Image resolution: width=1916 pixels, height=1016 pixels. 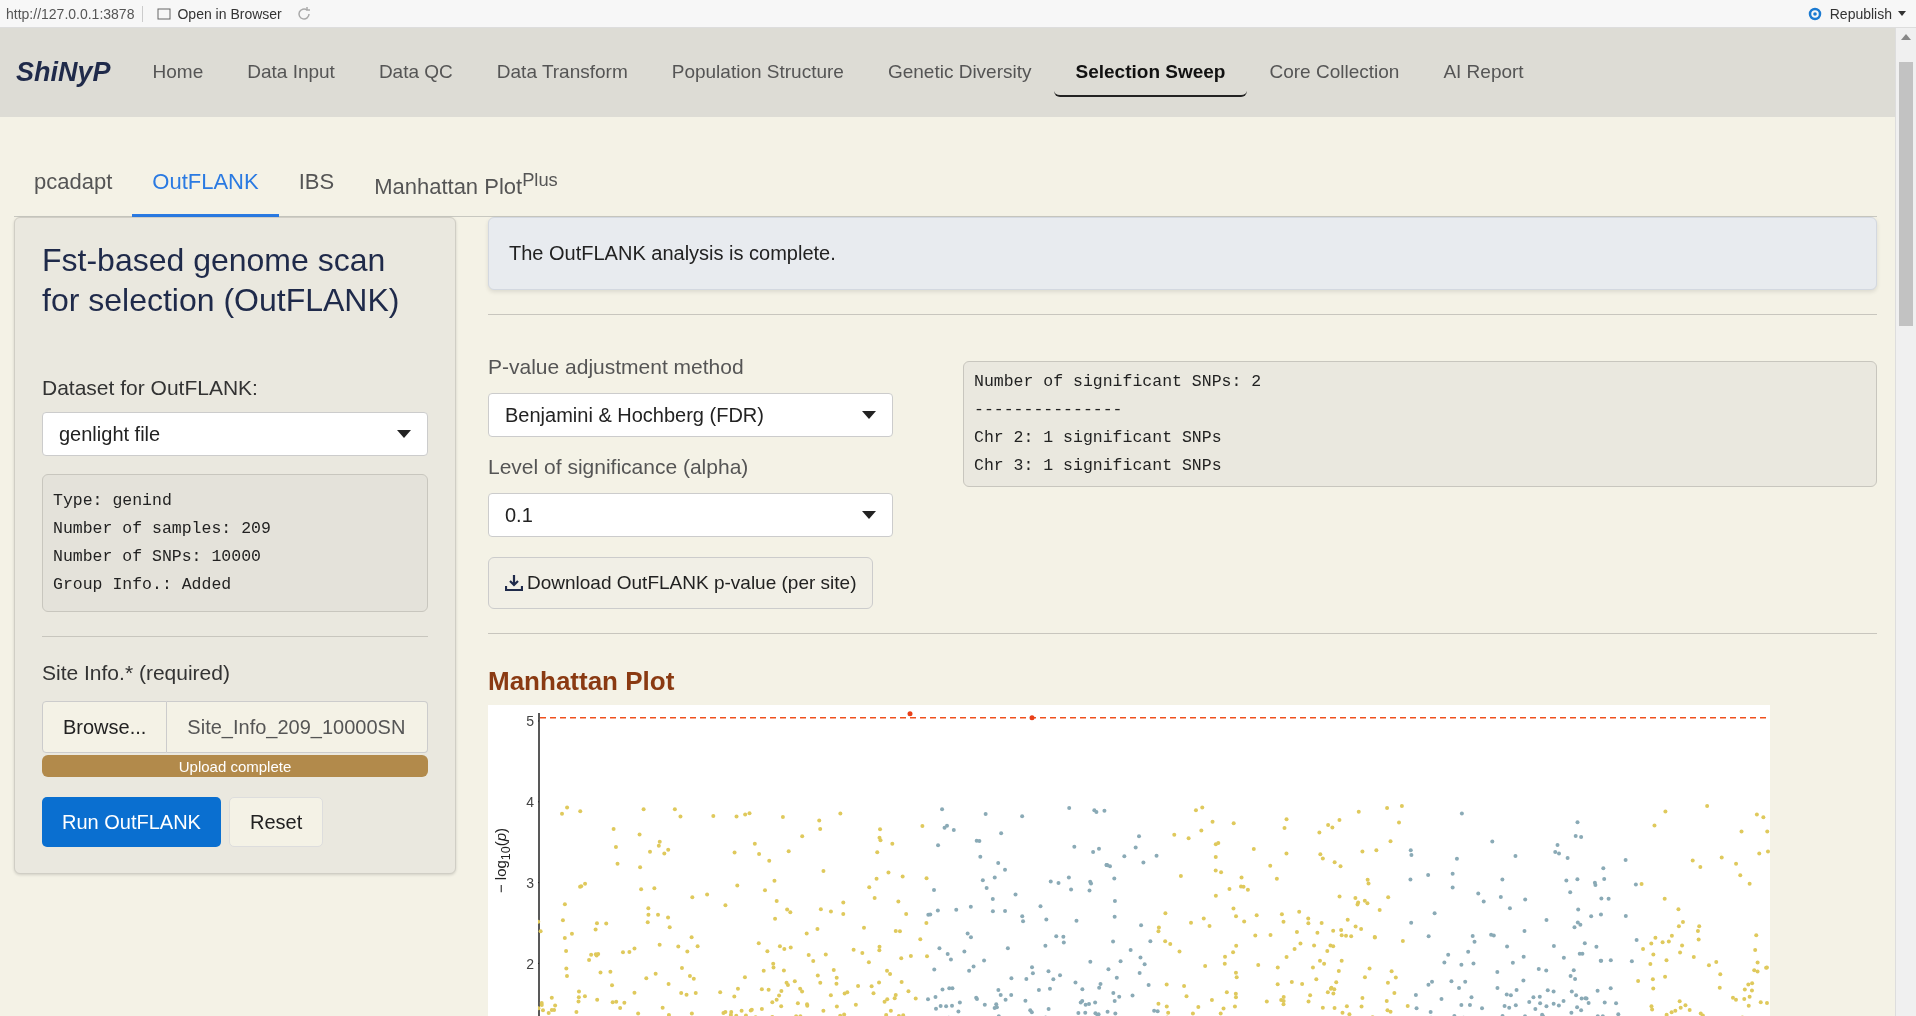 What do you see at coordinates (1182, 254) in the screenshot?
I see `status-message: The OutFLANK analysis is complete.` at bounding box center [1182, 254].